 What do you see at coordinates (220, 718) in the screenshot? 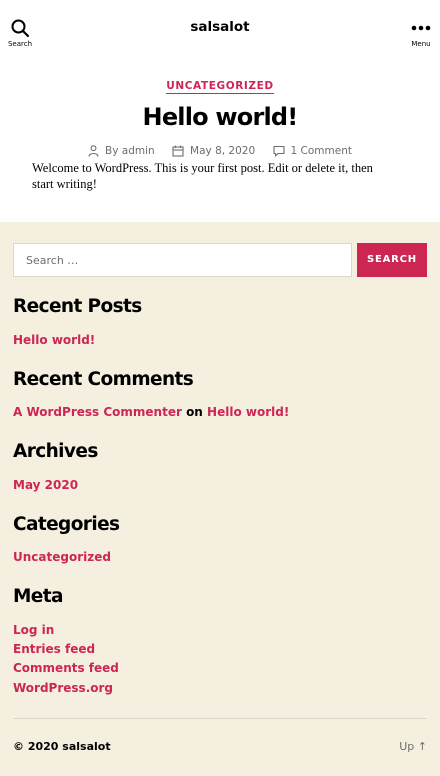
I see `footer-divider` at bounding box center [220, 718].